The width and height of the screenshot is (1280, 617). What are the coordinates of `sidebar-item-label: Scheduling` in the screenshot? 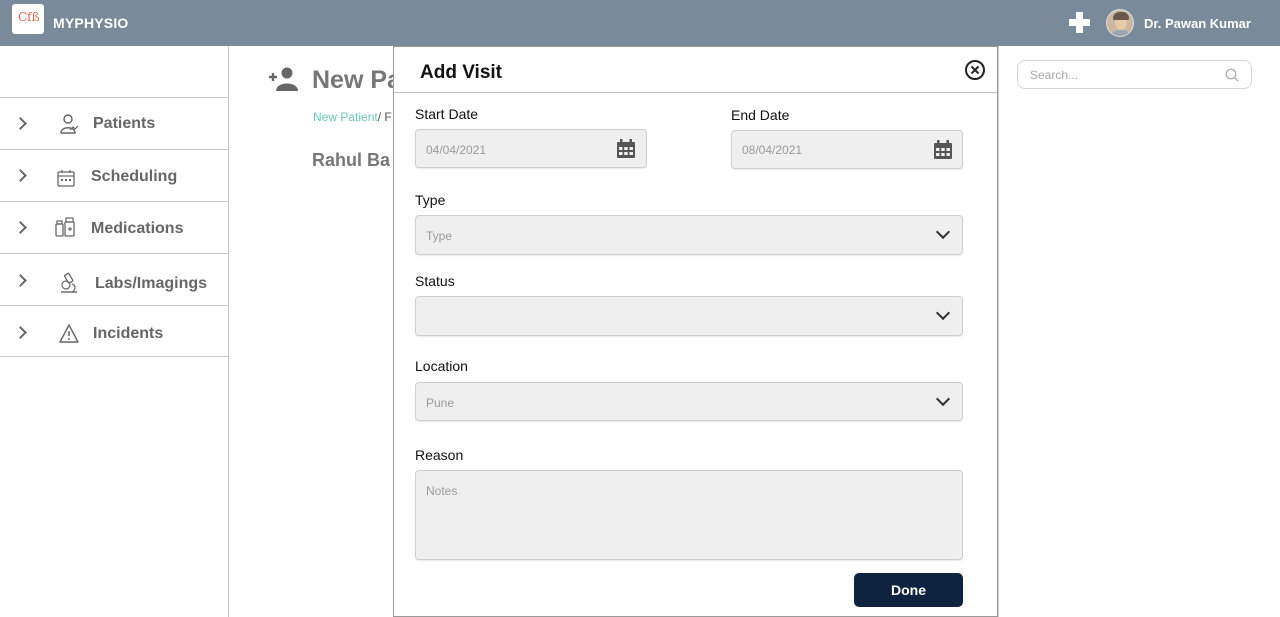 It's located at (134, 176).